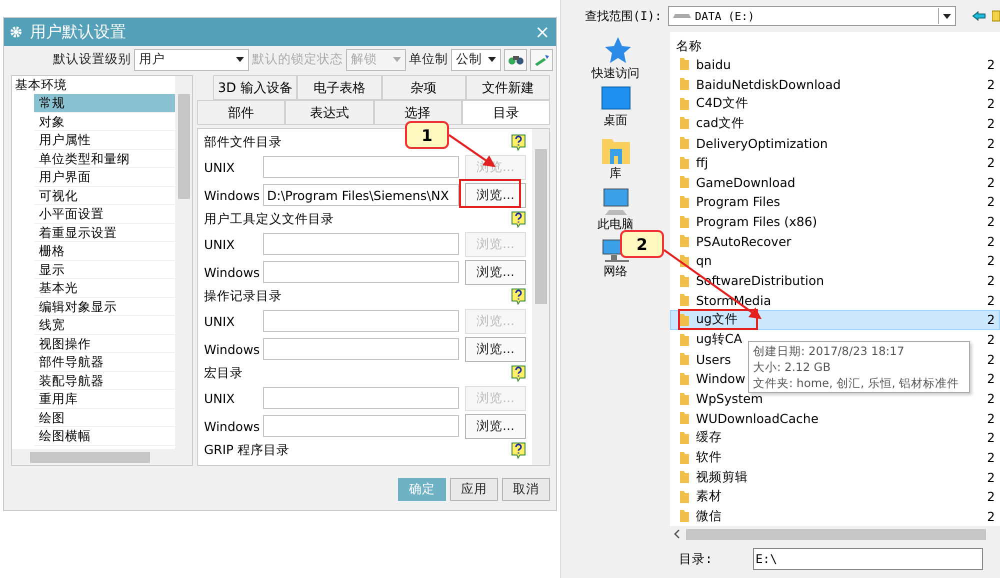  What do you see at coordinates (297, 59) in the screenshot?
I see `lock-label: 默认的锁定状态` at bounding box center [297, 59].